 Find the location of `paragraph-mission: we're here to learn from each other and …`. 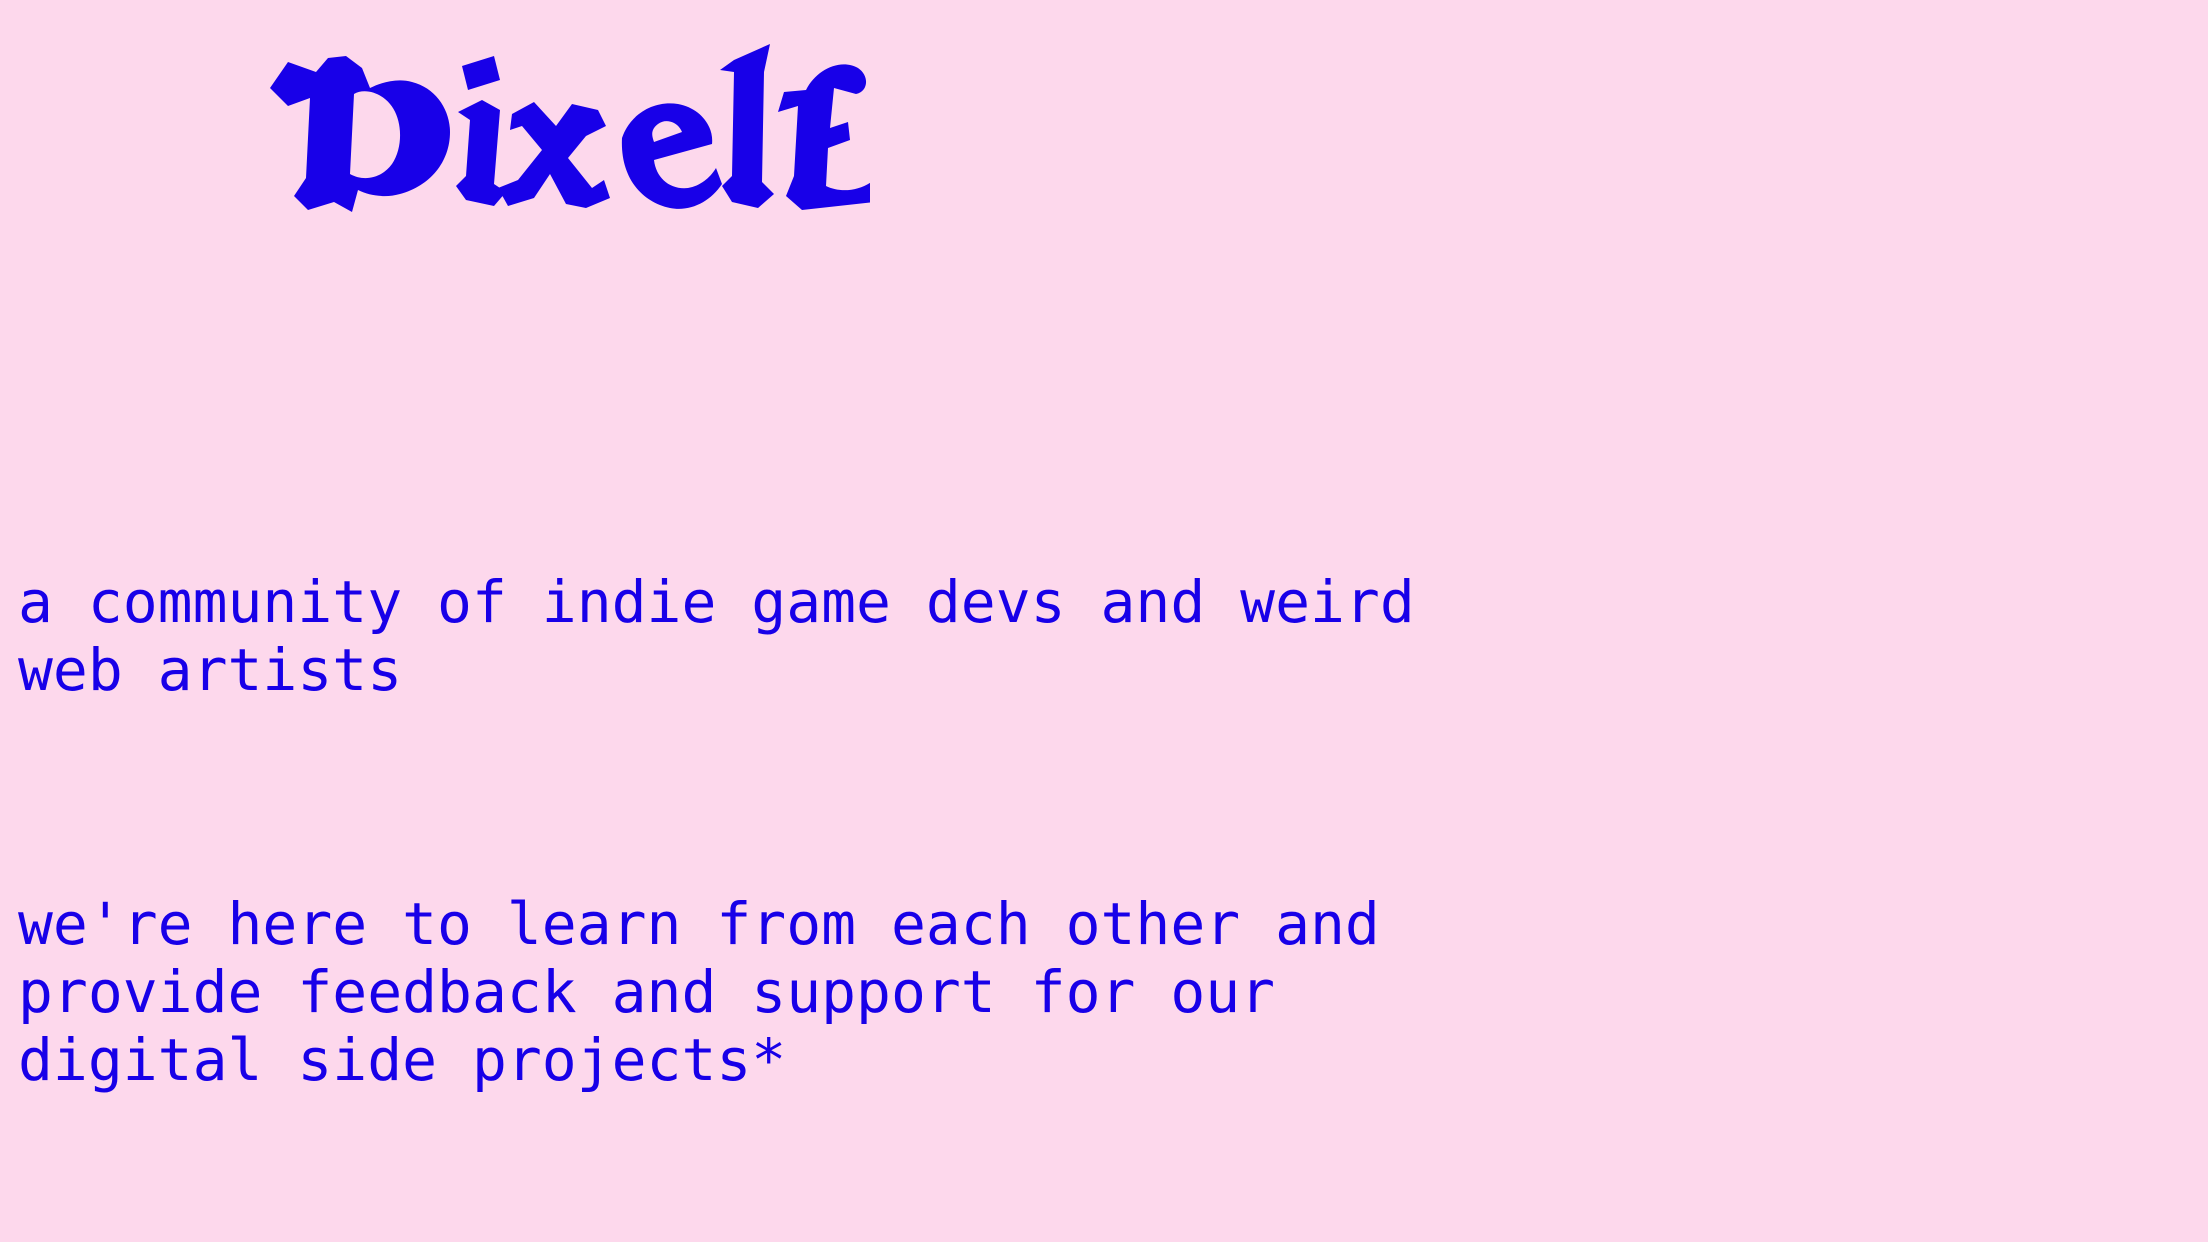

paragraph-mission: we're here to learn from each other and … is located at coordinates (716, 992).